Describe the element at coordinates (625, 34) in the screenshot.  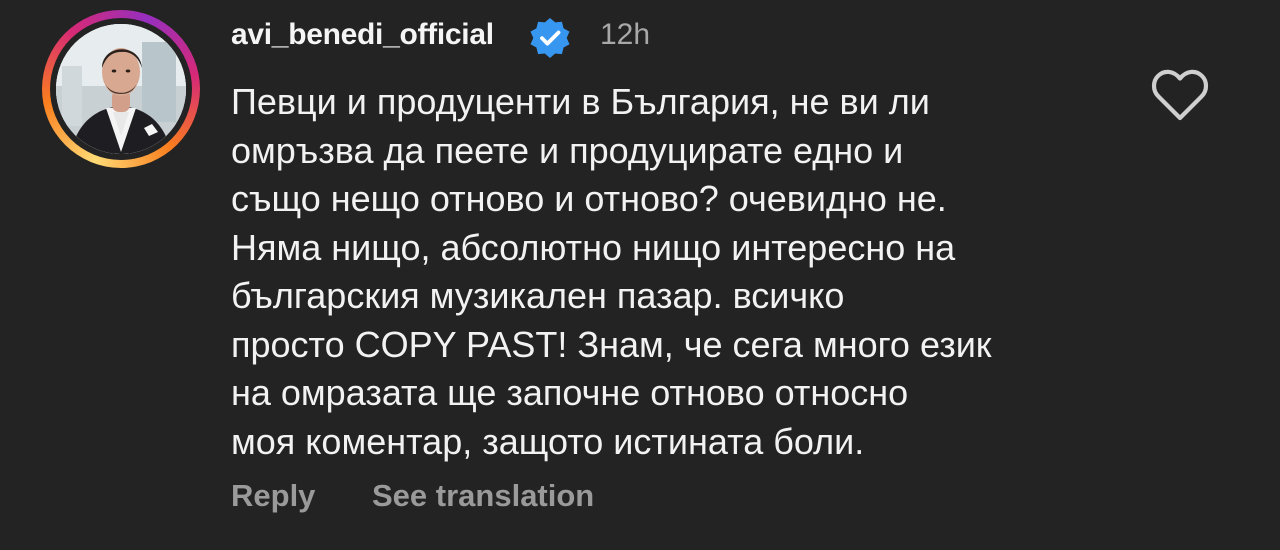
I see `comment-timestamp: 12h` at that location.